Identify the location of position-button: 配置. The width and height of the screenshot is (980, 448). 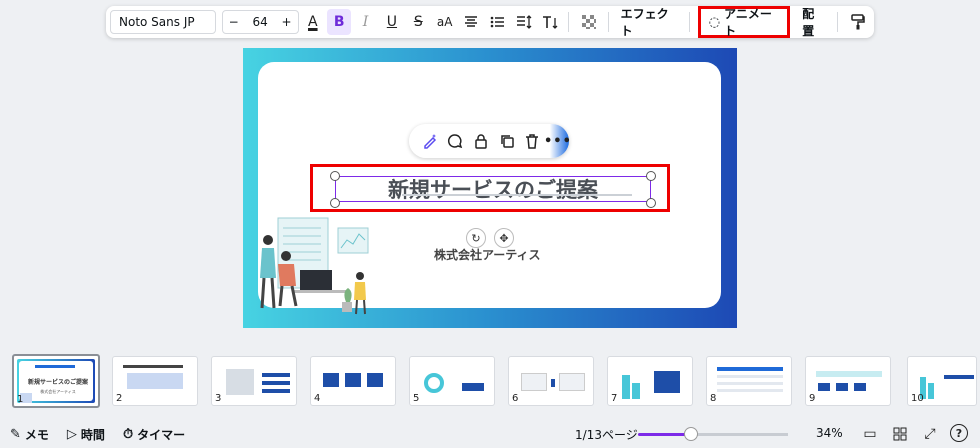
(813, 22).